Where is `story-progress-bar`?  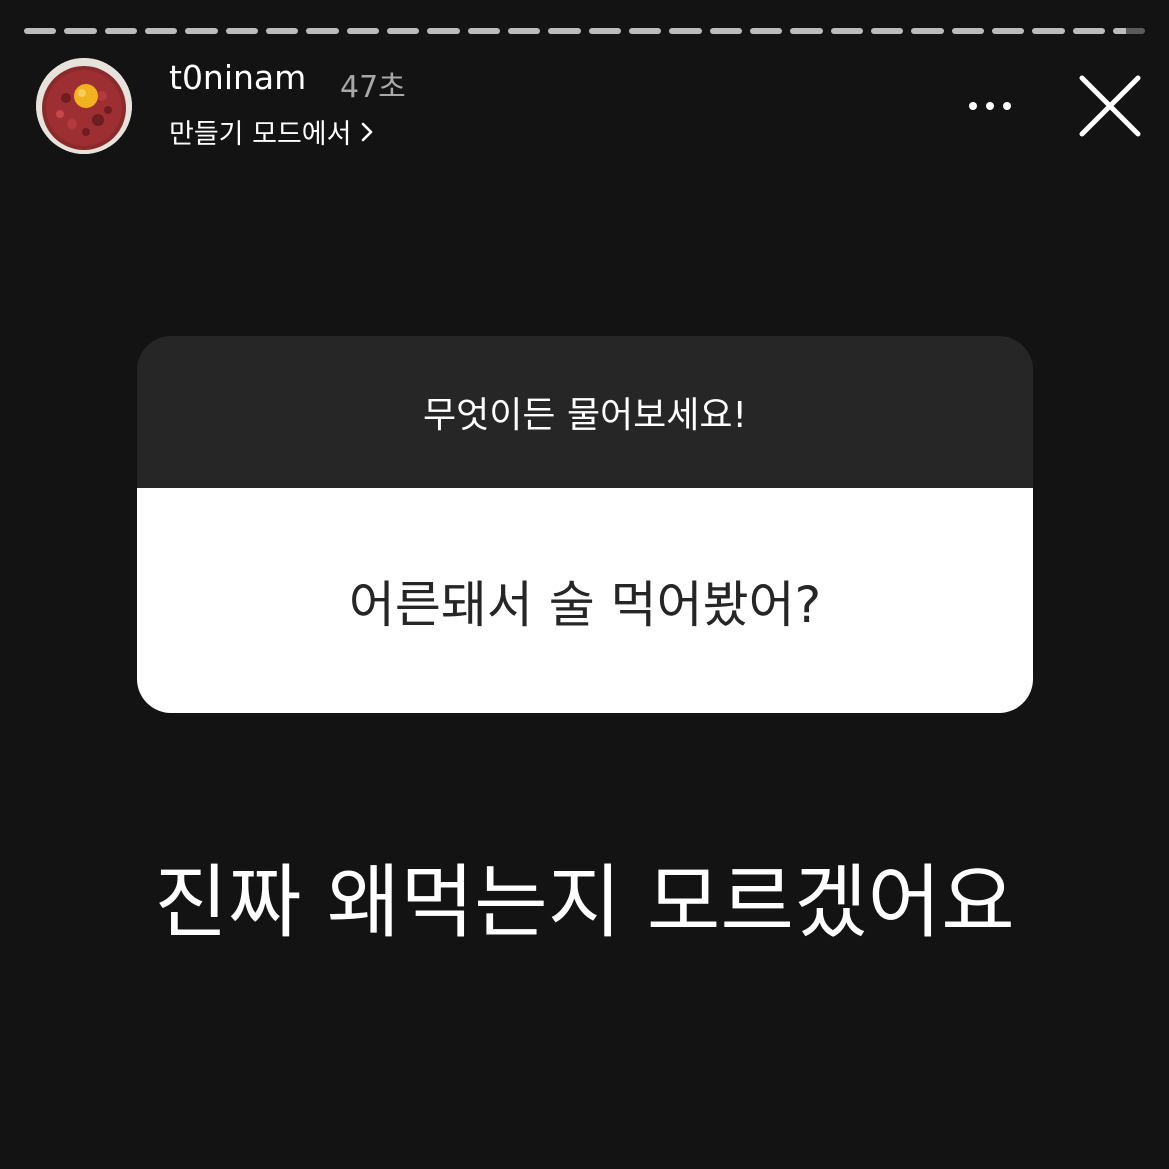
story-progress-bar is located at coordinates (585, 31).